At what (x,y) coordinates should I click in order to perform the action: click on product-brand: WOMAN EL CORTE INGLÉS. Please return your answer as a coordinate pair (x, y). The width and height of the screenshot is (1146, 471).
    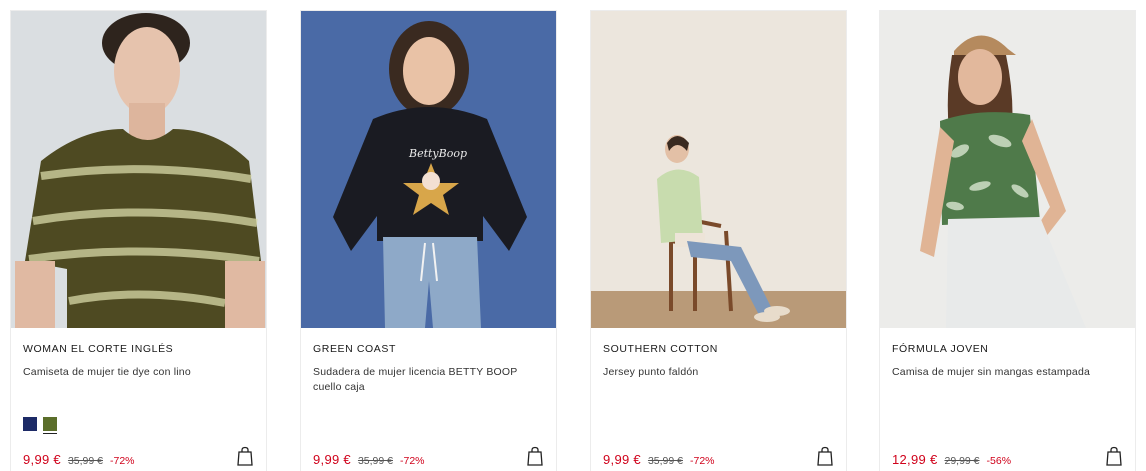
    Looking at the image, I should click on (98, 349).